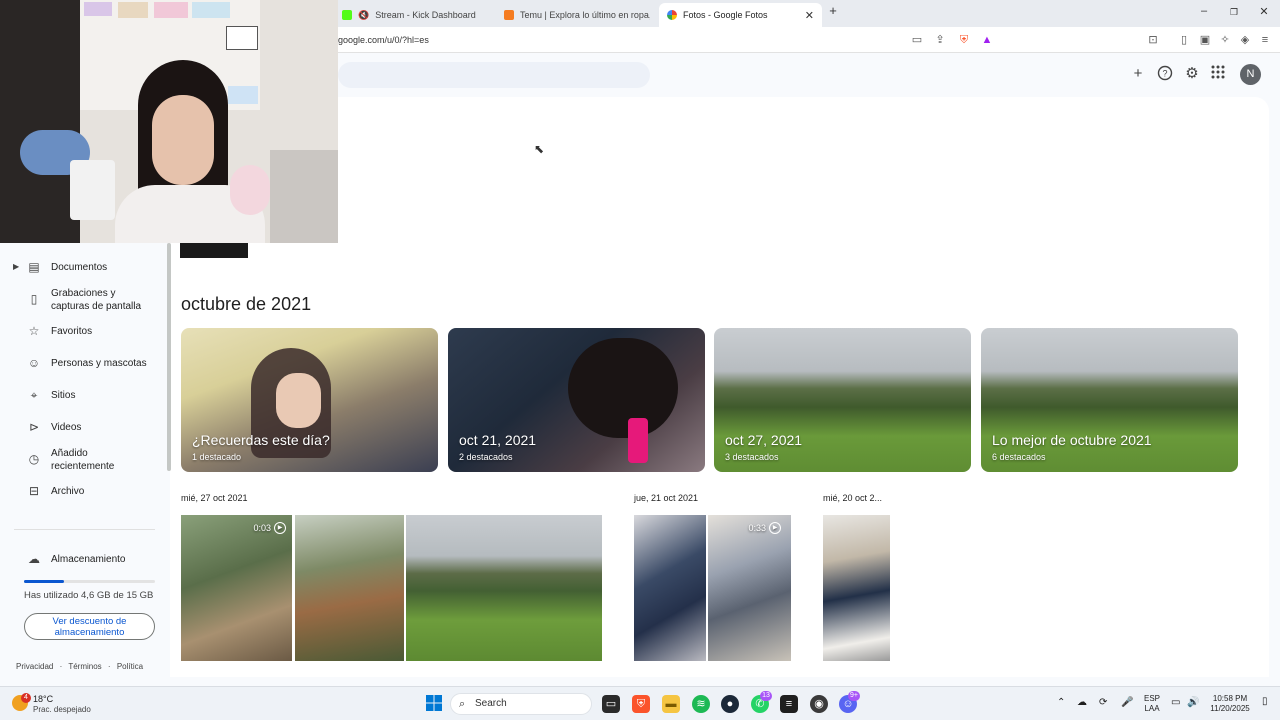 This screenshot has height=720, width=1280. What do you see at coordinates (298, 400) in the screenshot?
I see `photo-hand` at bounding box center [298, 400].